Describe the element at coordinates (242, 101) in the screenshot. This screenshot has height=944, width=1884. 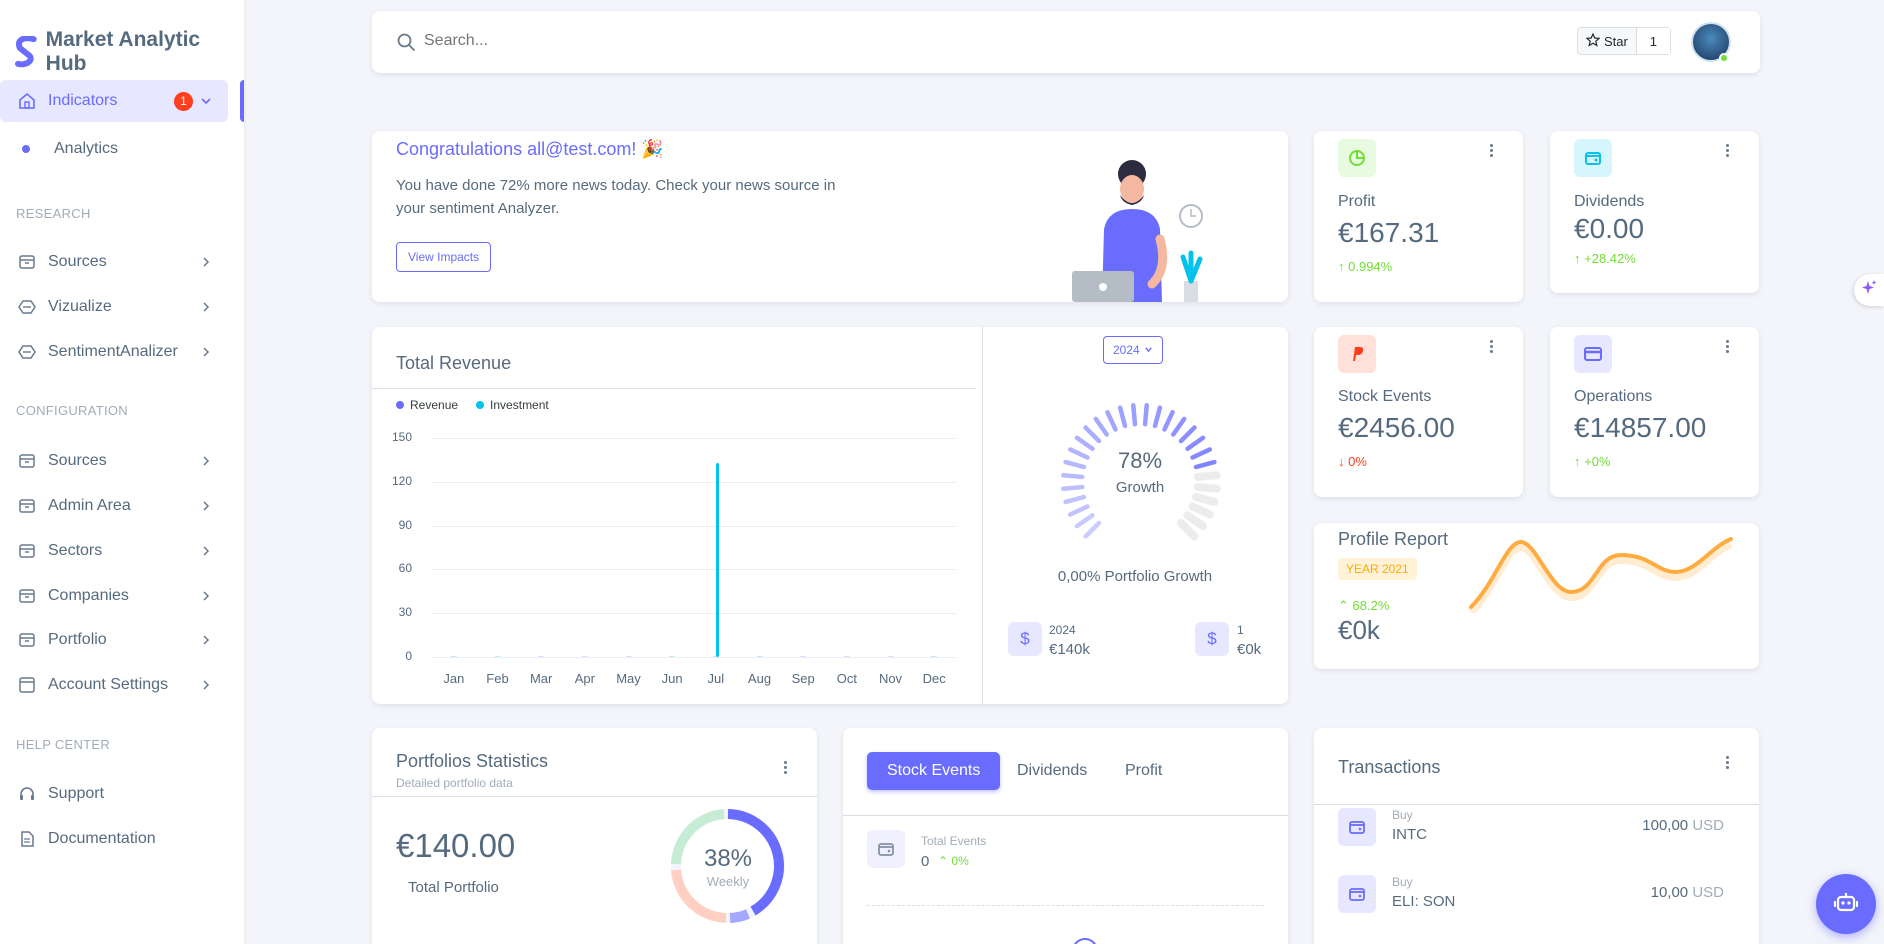
I see `active-indicator` at that location.